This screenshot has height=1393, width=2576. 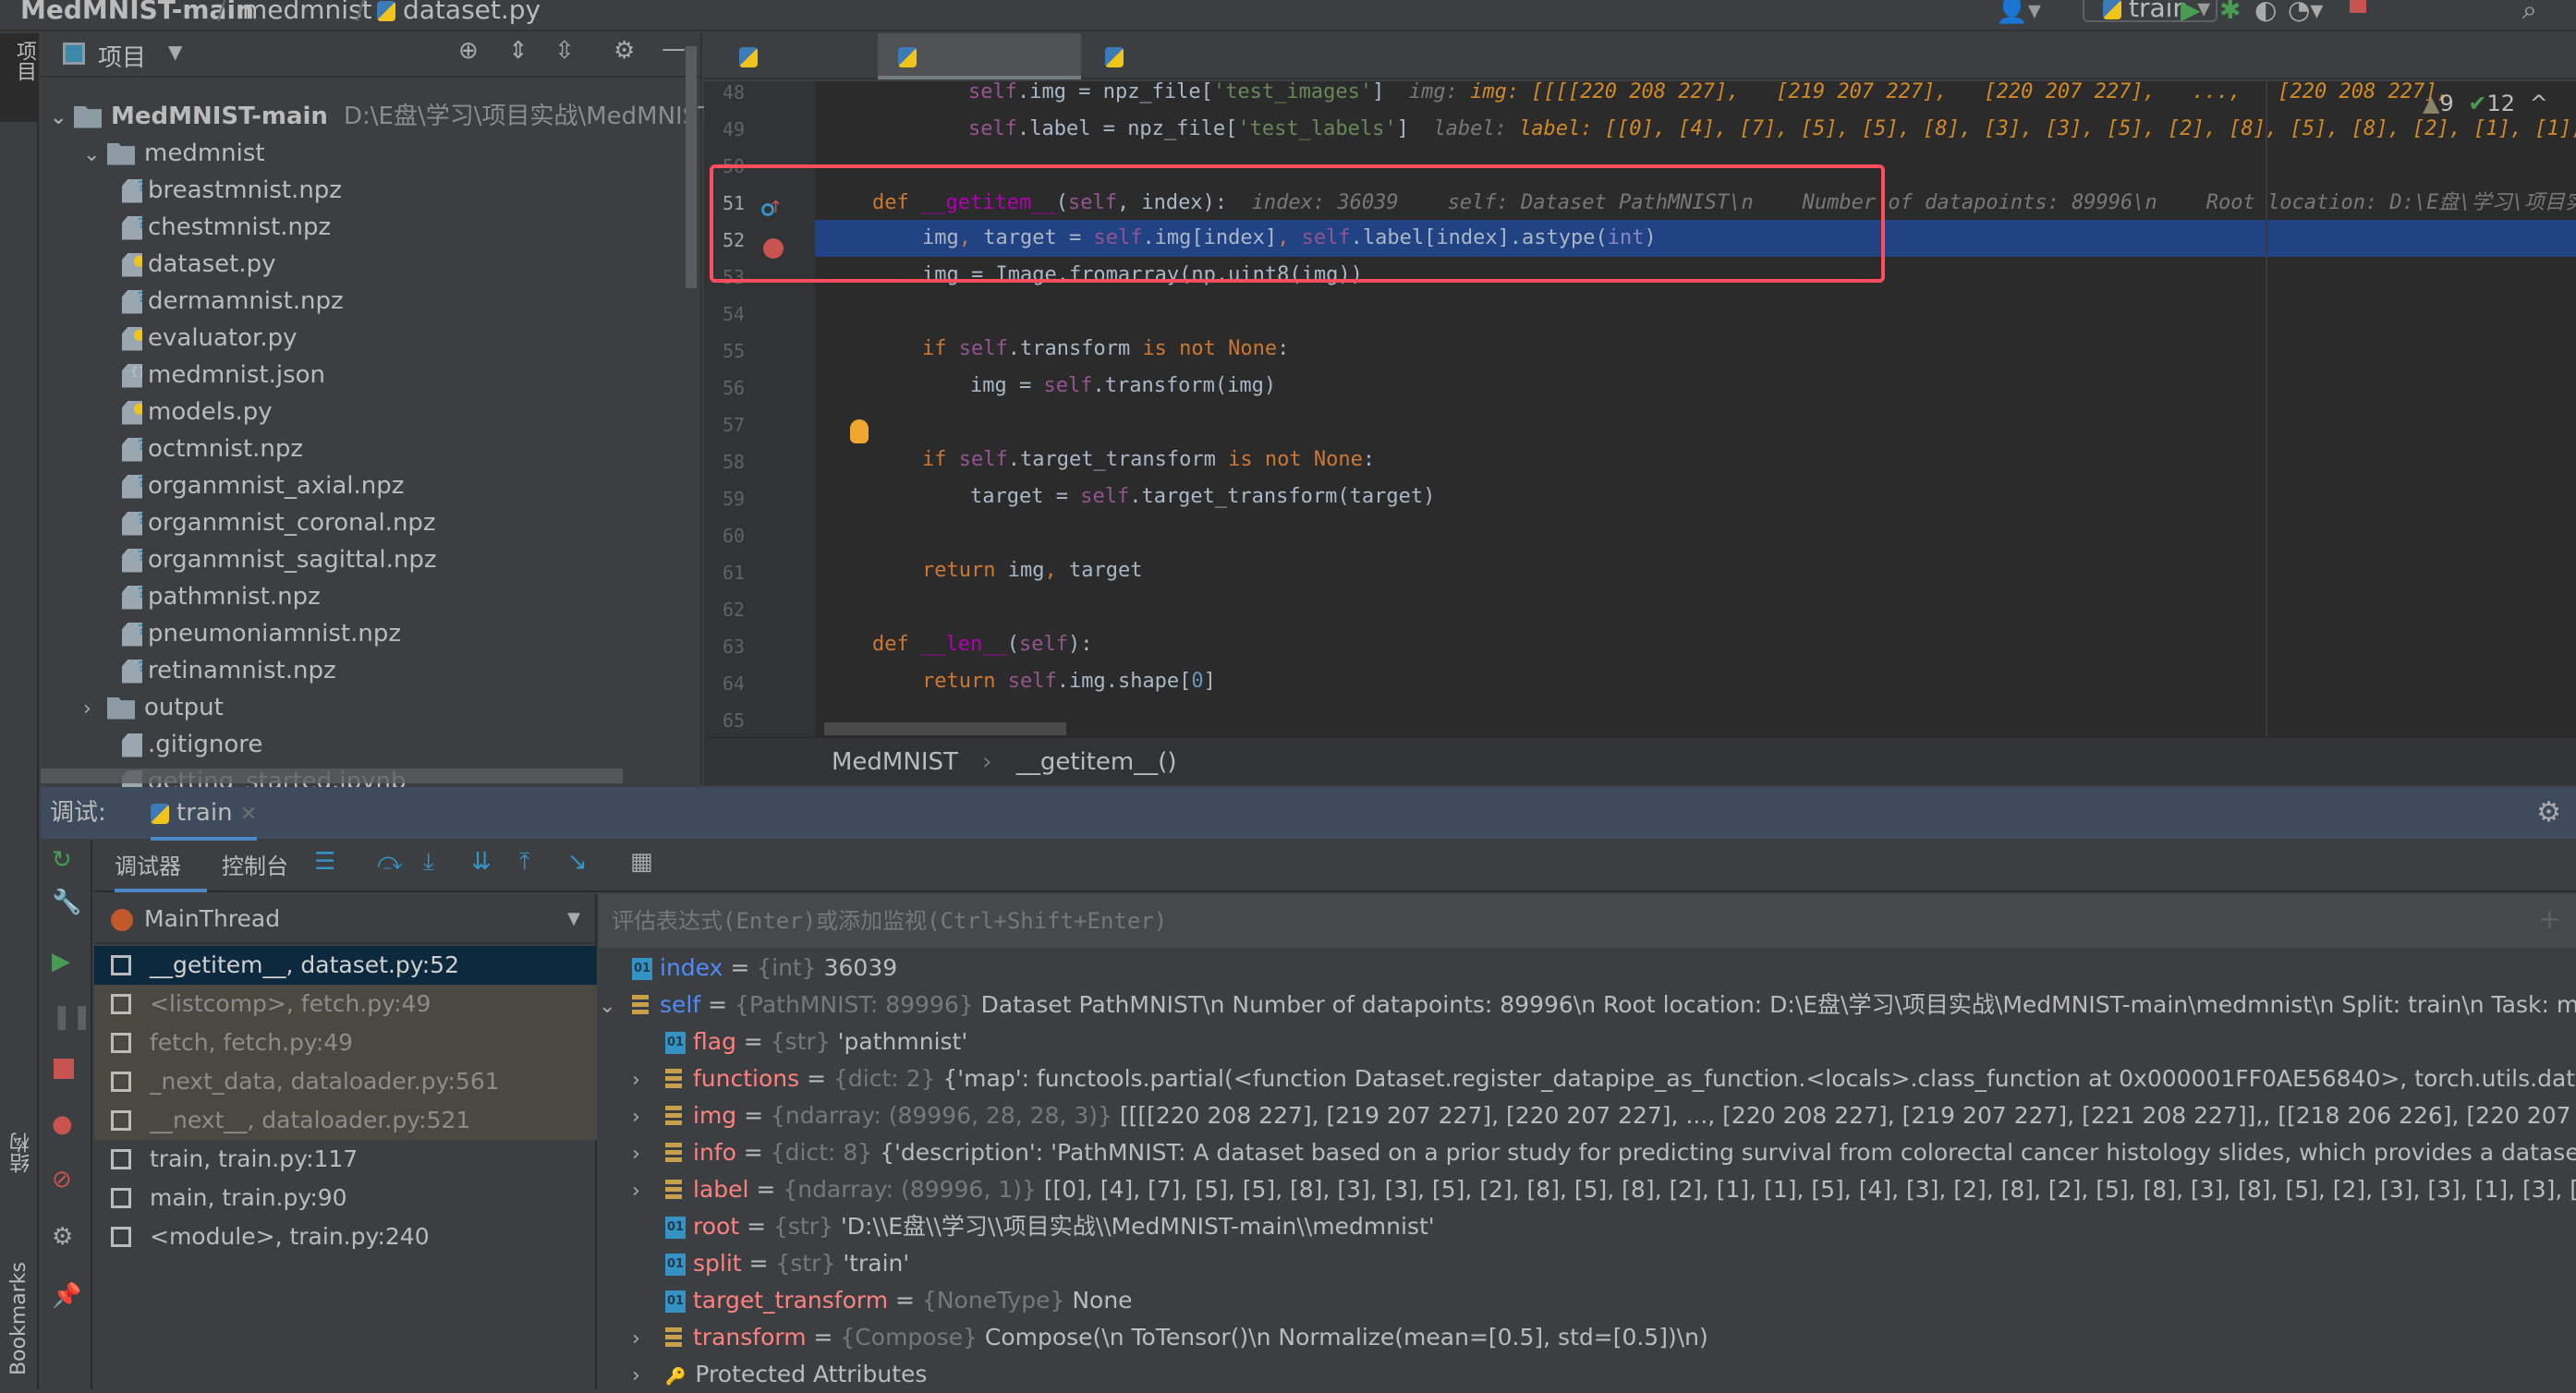 I want to click on structure-tool-label: 结构, so click(x=22, y=1153).